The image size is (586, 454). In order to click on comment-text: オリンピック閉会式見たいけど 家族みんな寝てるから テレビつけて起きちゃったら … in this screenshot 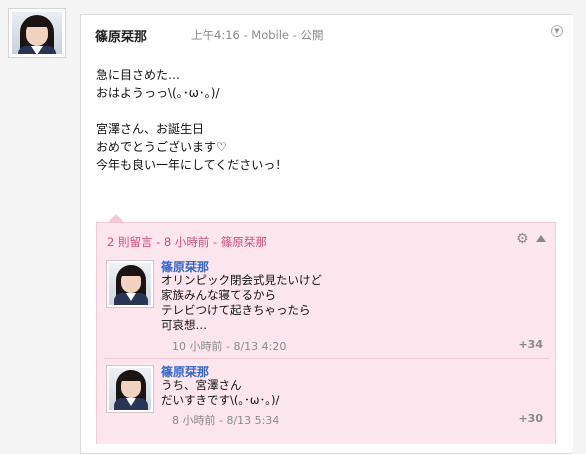, I will do `click(241, 302)`.